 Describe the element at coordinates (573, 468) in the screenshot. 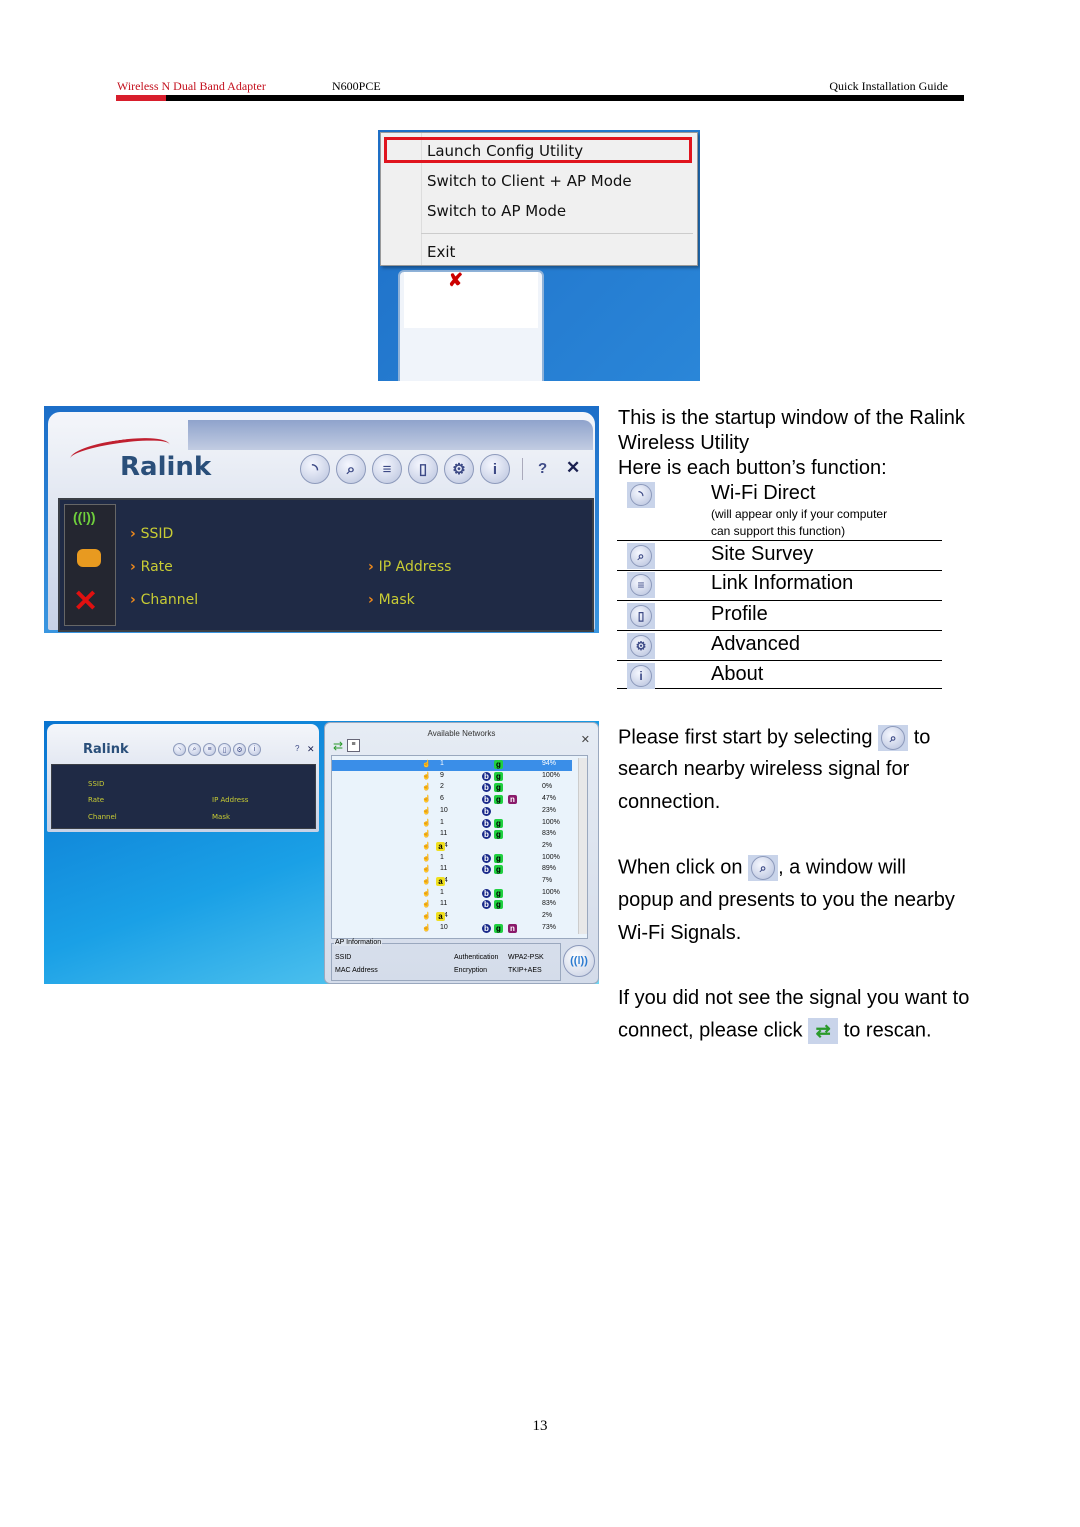

I see `close-button: ✕` at that location.